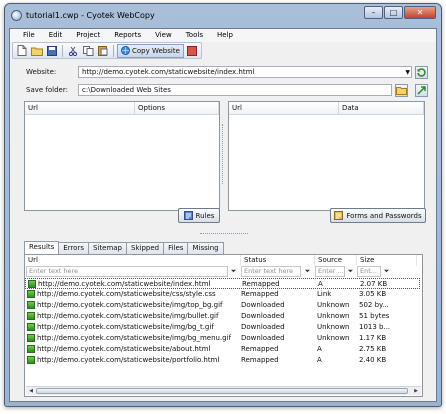  What do you see at coordinates (416, 391) in the screenshot?
I see `scroll-right-icon: ▶` at bounding box center [416, 391].